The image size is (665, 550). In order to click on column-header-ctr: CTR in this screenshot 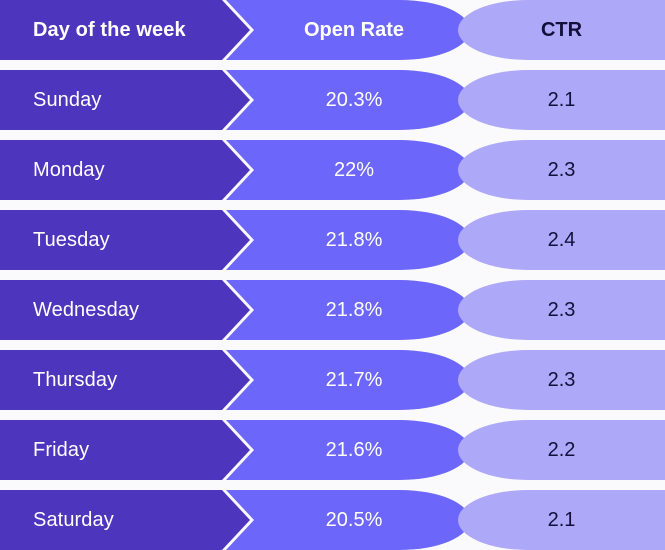, I will do `click(561, 30)`.